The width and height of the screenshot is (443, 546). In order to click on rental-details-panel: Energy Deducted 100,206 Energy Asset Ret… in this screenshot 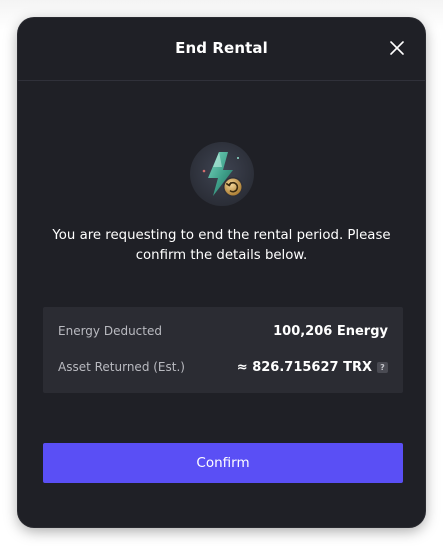, I will do `click(223, 350)`.